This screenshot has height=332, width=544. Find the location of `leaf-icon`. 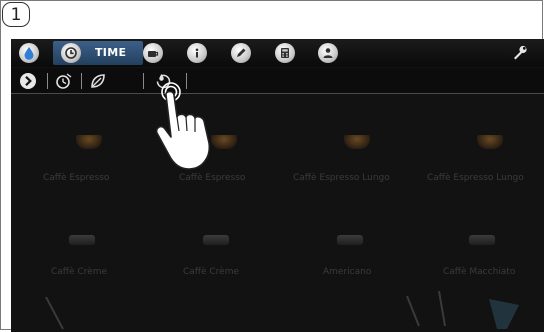

leaf-icon is located at coordinates (98, 83).